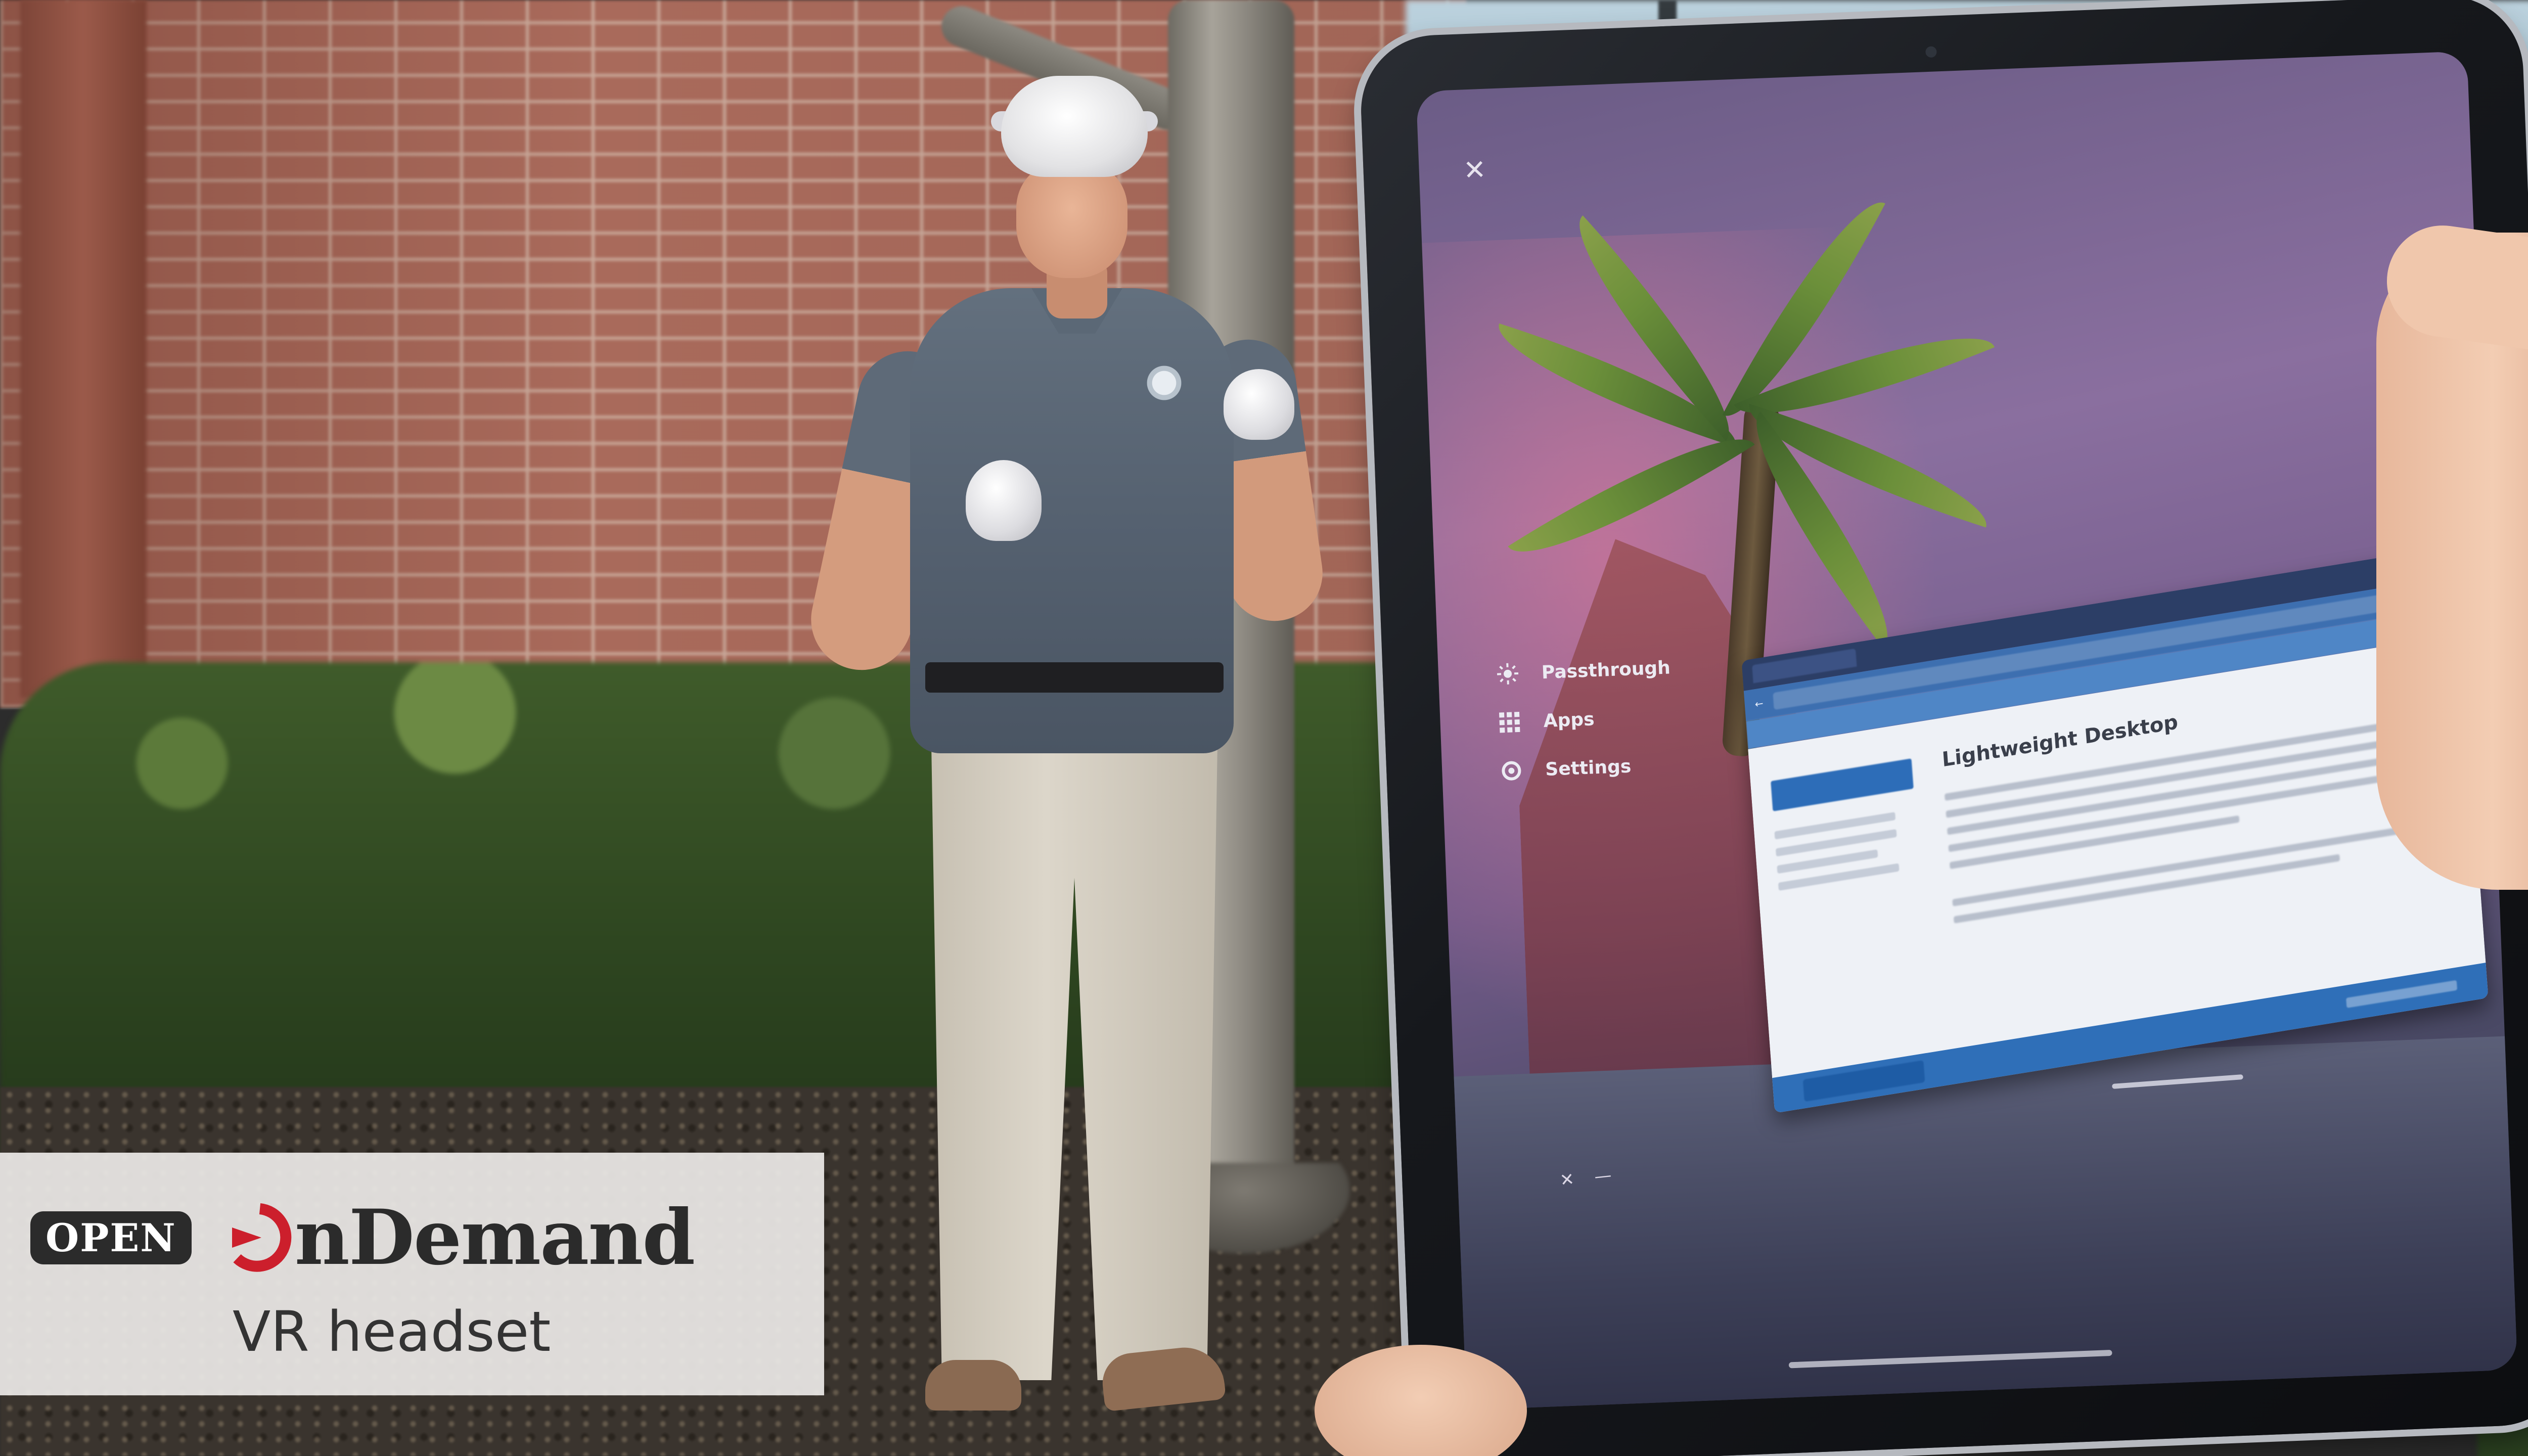  Describe the element at coordinates (1603, 1176) in the screenshot. I see `minimize-window-icon: —` at that location.